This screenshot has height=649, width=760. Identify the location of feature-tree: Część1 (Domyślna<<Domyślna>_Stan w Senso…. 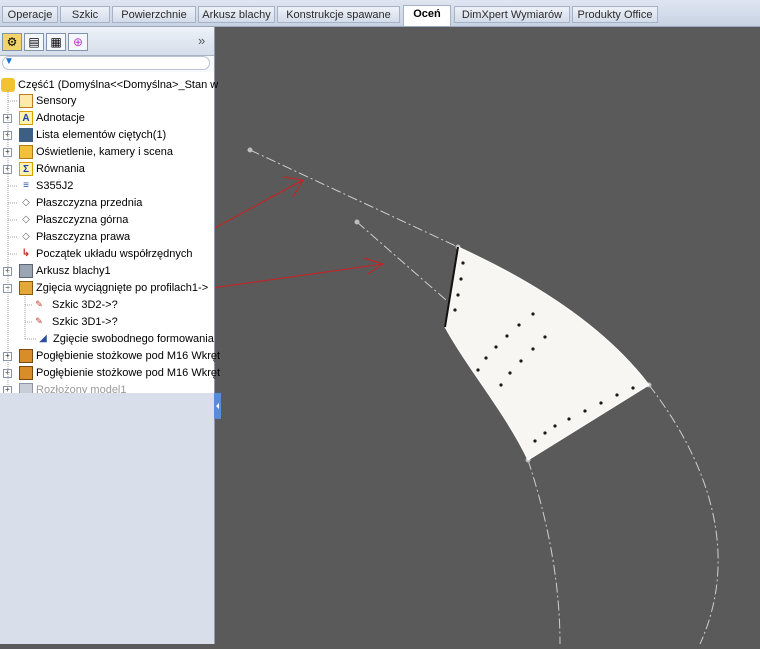
(110, 235).